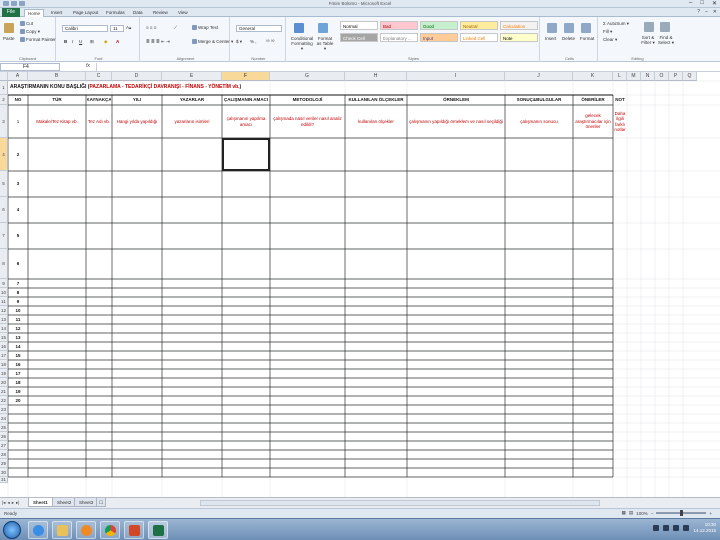 This screenshot has height=540, width=720. Describe the element at coordinates (88, 66) in the screenshot. I see `fx-icon: fx` at that location.